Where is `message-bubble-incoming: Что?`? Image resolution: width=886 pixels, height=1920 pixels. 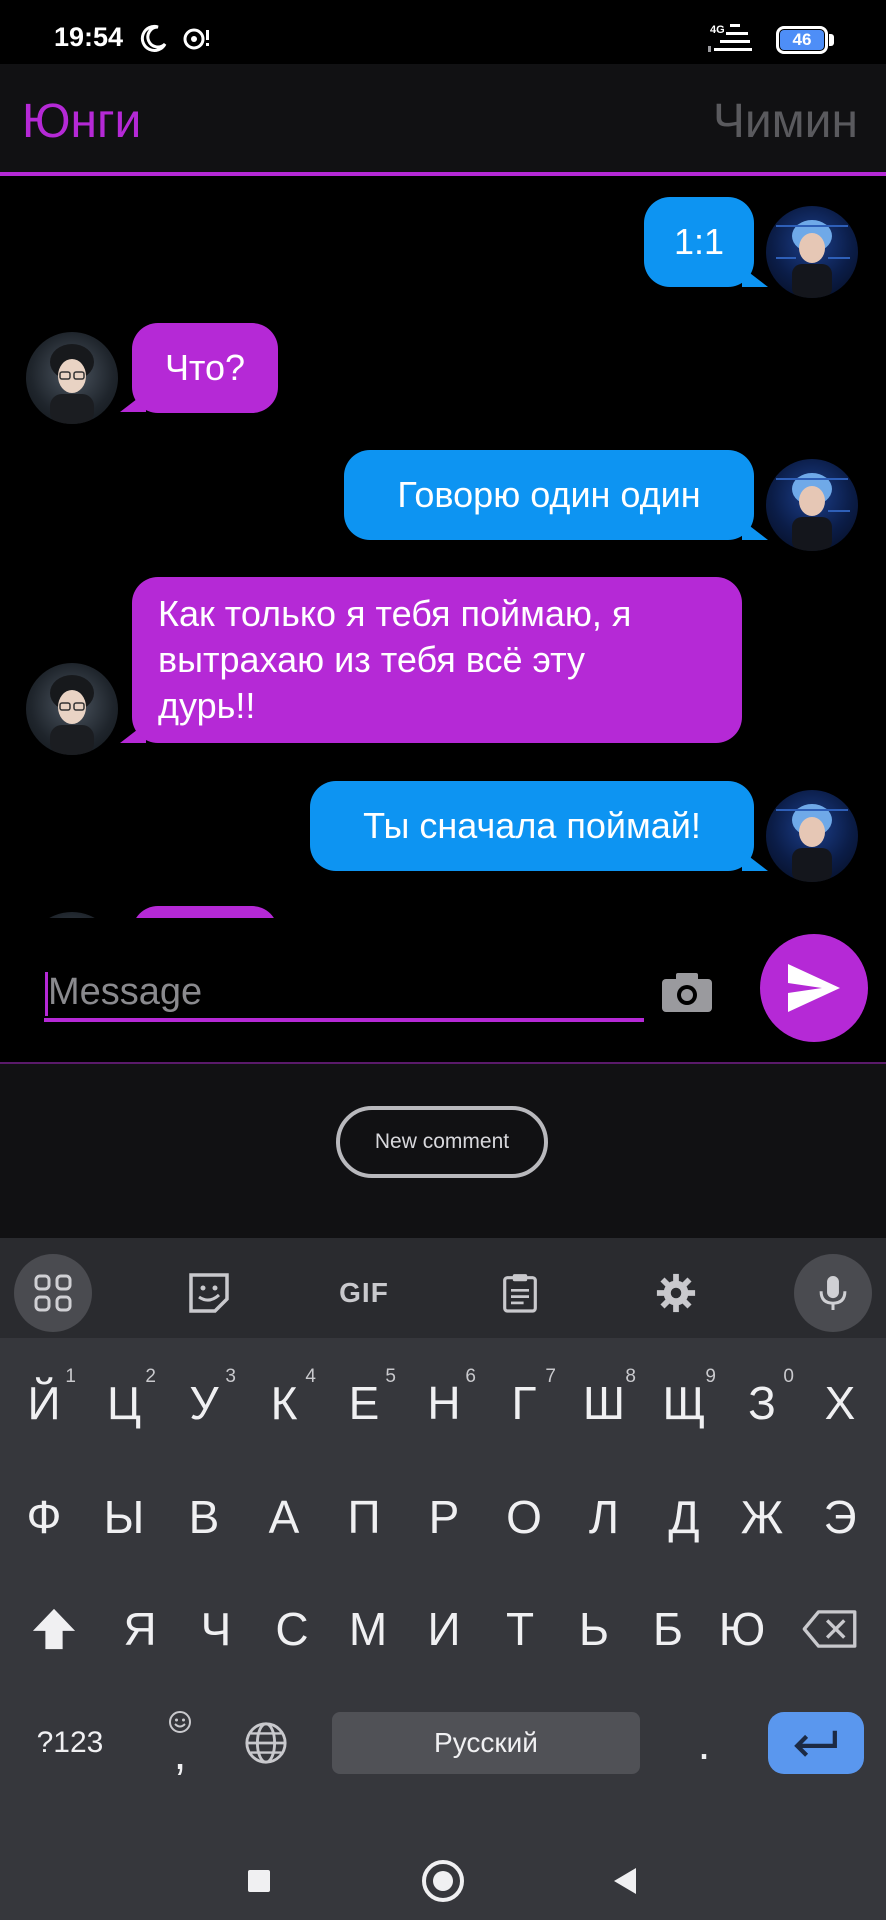 message-bubble-incoming: Что? is located at coordinates (205, 368).